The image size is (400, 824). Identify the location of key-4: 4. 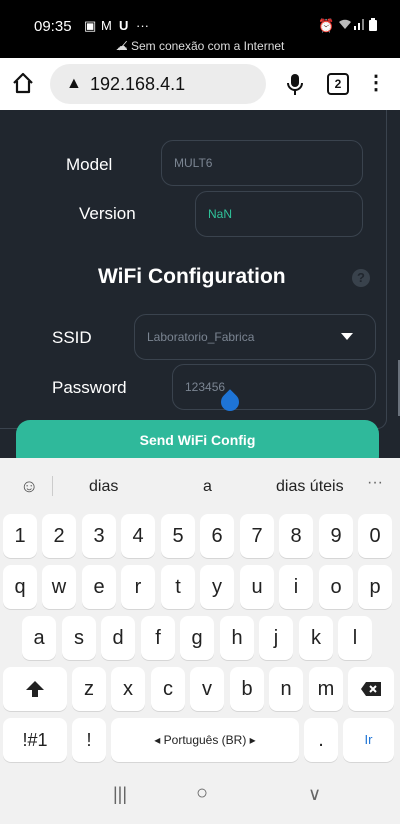
(138, 536).